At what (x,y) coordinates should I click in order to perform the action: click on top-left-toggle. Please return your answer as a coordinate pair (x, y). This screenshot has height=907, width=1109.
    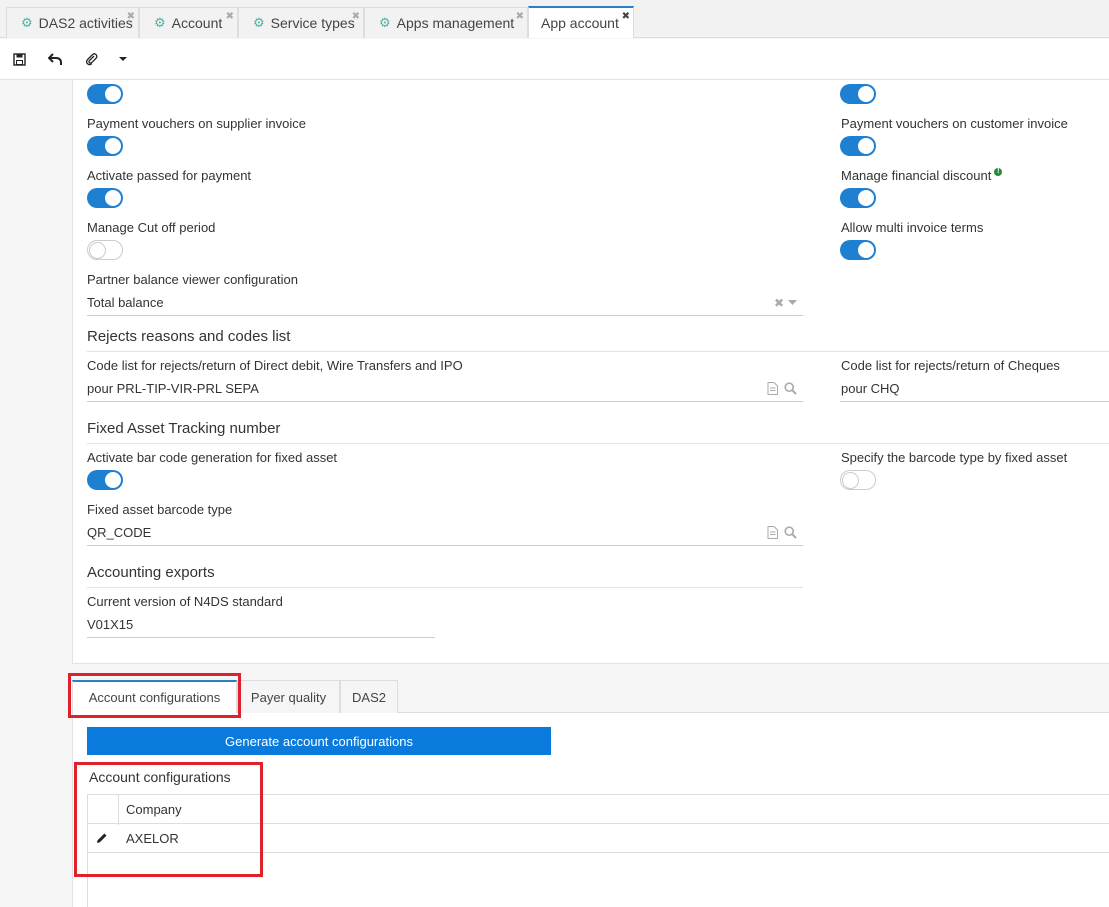
    Looking at the image, I should click on (105, 94).